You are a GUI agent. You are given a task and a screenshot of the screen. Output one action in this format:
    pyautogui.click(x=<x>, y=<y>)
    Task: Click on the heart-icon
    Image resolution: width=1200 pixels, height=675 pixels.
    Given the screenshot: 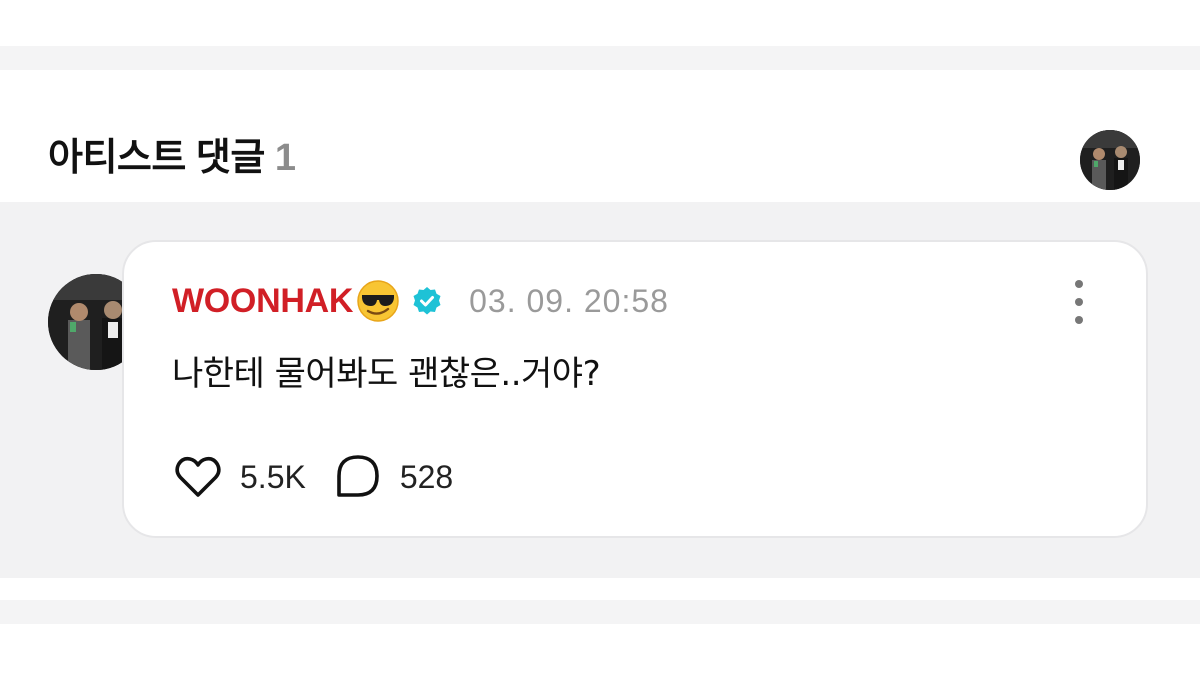 What is the action you would take?
    pyautogui.click(x=198, y=476)
    